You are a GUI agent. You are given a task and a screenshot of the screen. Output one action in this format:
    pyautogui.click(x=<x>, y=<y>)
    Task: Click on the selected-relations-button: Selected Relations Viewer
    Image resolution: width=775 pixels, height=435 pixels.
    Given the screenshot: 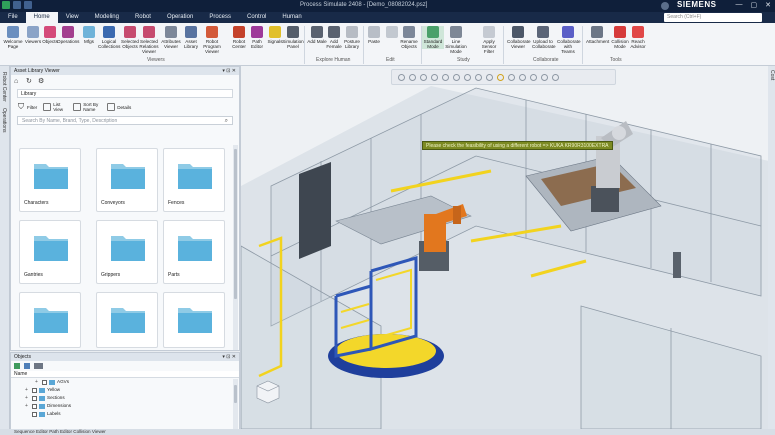 What is the action you would take?
    pyautogui.click(x=149, y=40)
    